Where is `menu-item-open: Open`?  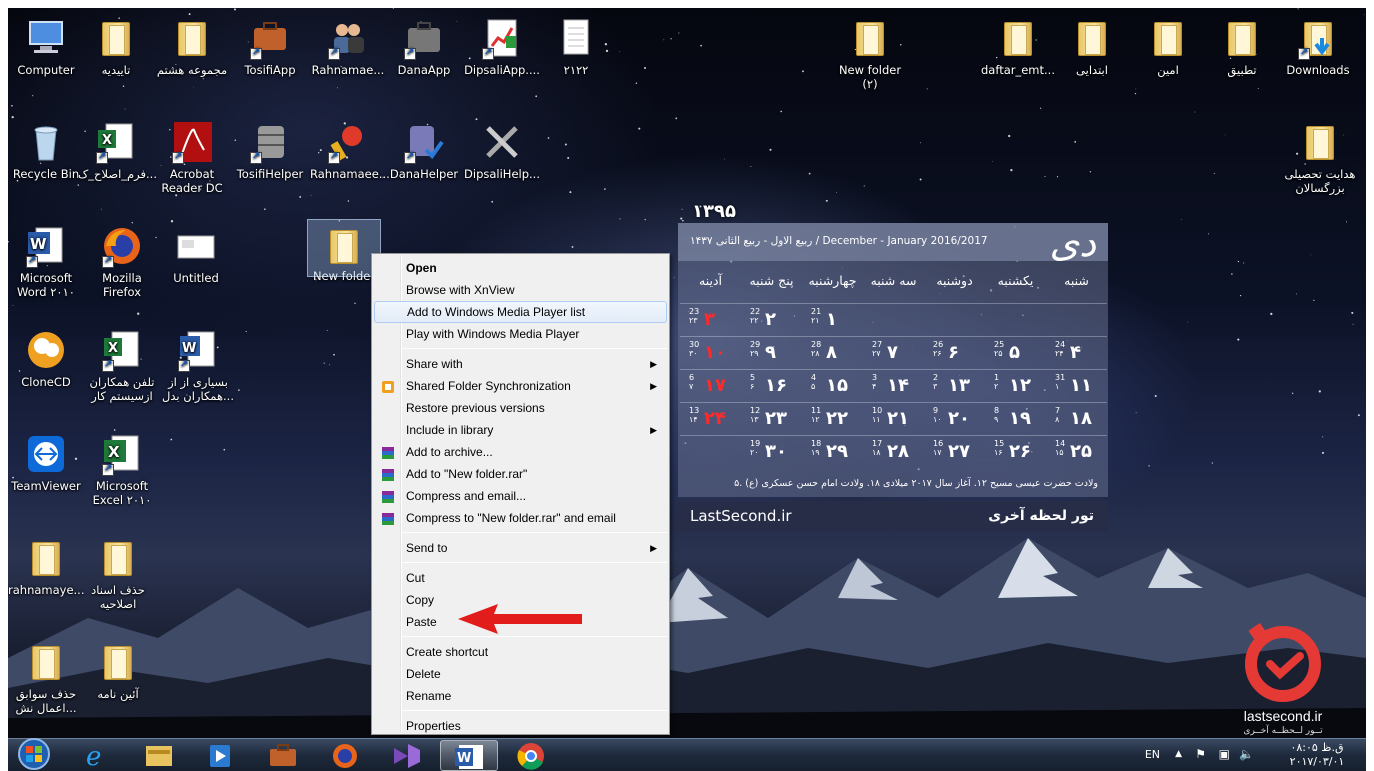
menu-item-open: Open is located at coordinates (520, 268).